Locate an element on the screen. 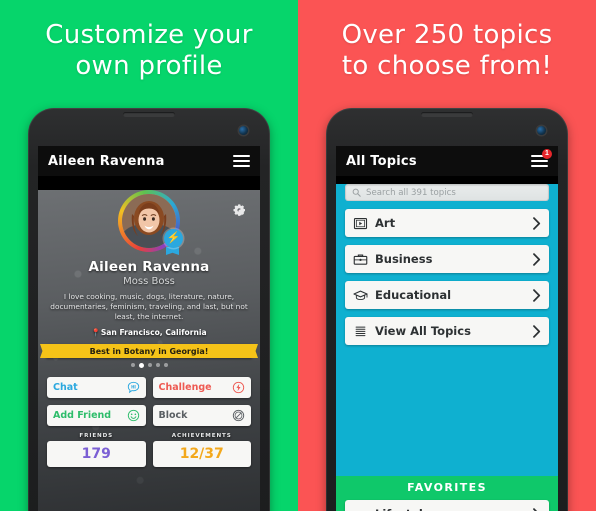 The height and width of the screenshot is (511, 596). menu-notification-badge: 1 is located at coordinates (547, 153).